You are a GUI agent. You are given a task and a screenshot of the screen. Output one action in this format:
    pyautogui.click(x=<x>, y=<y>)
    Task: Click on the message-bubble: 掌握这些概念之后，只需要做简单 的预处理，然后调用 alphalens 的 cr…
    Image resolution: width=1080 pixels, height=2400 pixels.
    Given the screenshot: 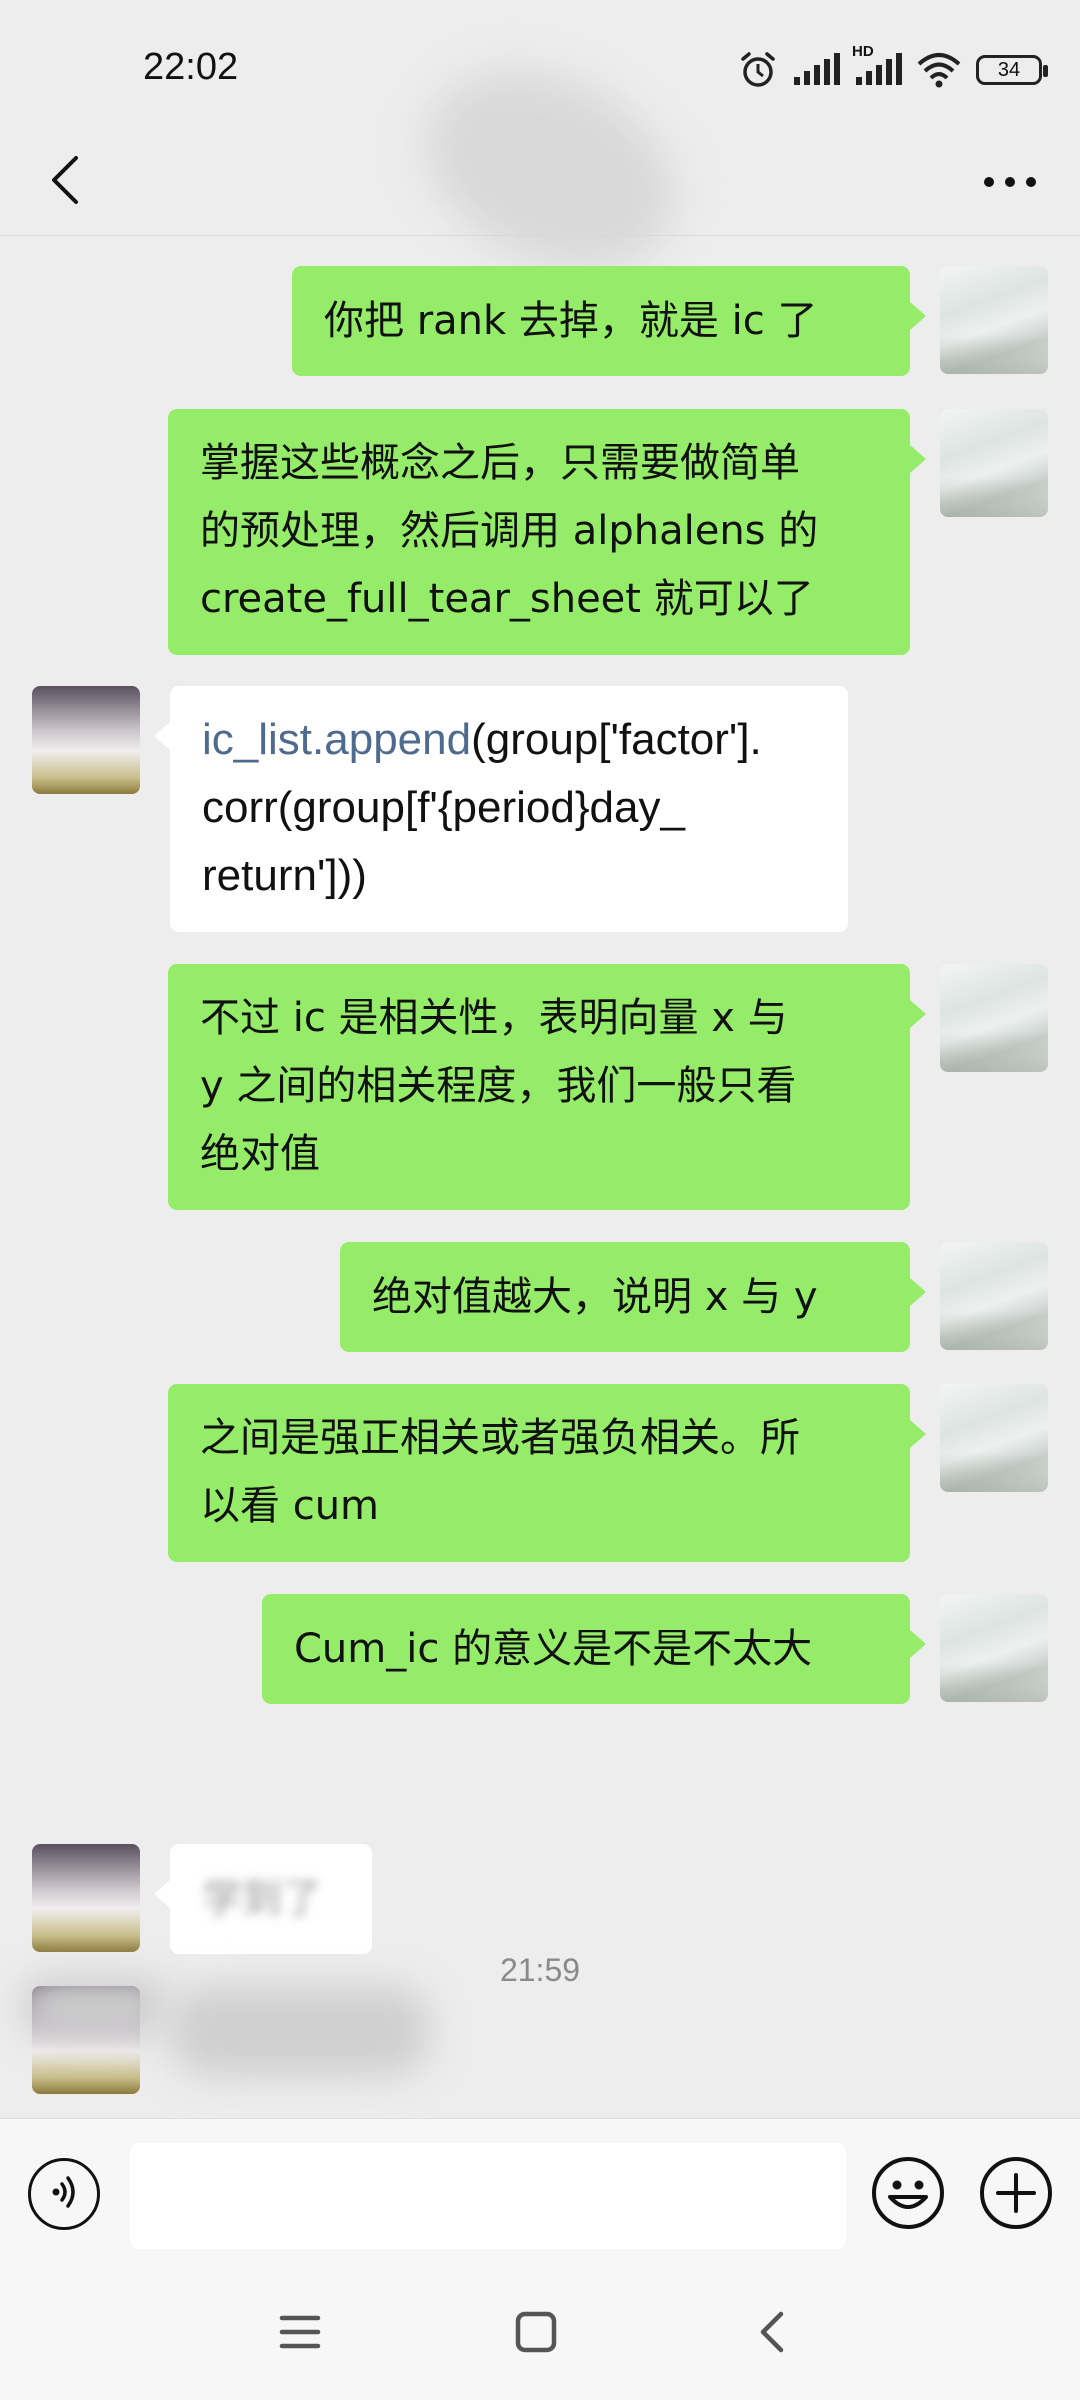 What is the action you would take?
    pyautogui.click(x=547, y=532)
    